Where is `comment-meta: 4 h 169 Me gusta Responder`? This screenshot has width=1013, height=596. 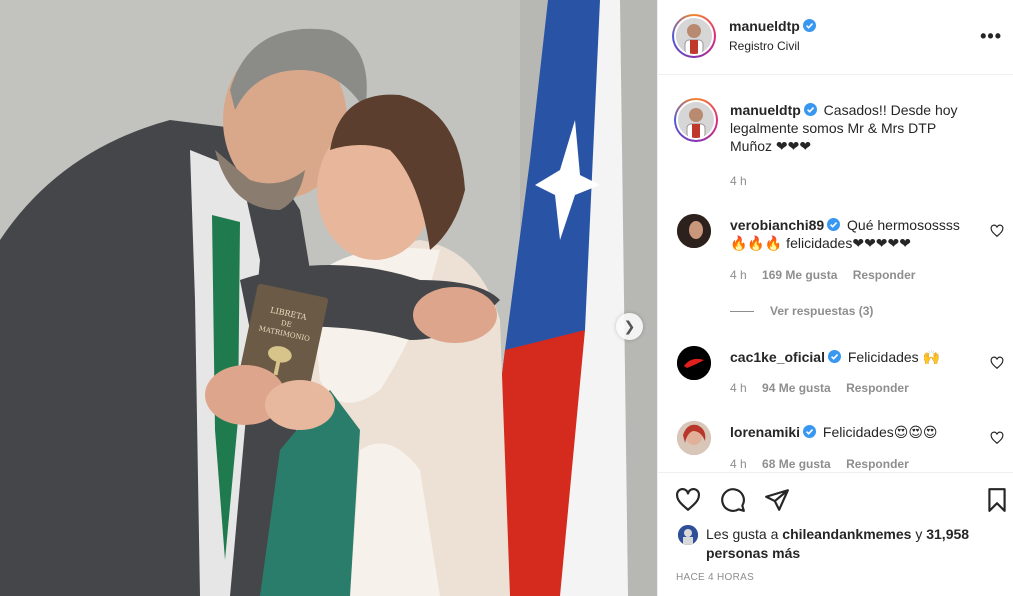
comment-meta: 4 h 169 Me gusta Responder is located at coordinates (828, 275).